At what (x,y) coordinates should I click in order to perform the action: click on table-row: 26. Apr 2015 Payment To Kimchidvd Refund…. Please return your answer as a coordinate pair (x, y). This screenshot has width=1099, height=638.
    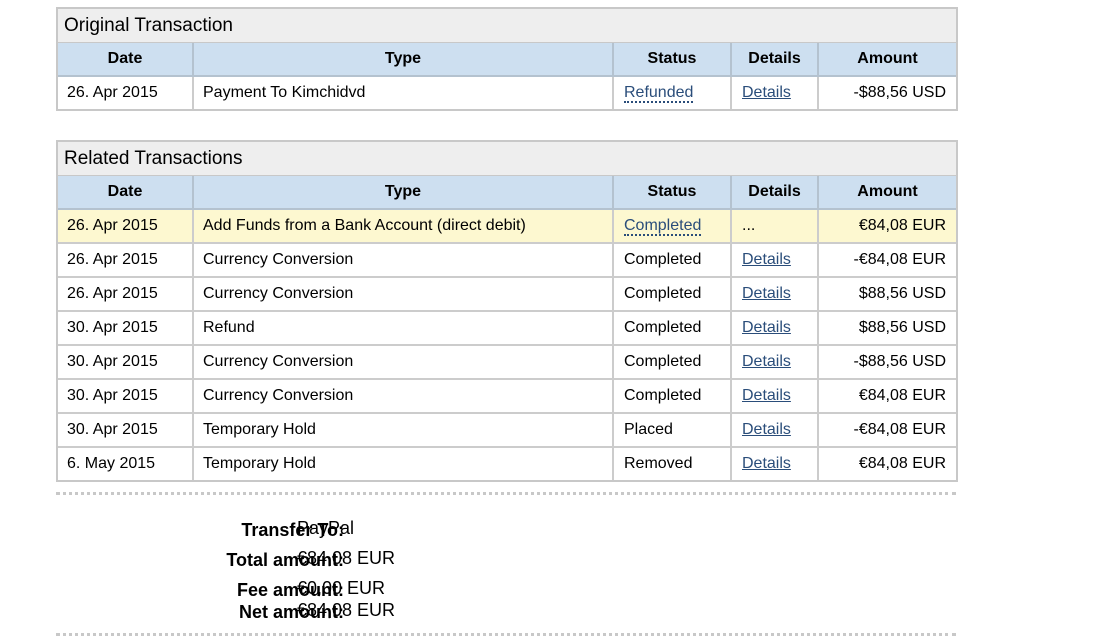
    Looking at the image, I should click on (507, 92).